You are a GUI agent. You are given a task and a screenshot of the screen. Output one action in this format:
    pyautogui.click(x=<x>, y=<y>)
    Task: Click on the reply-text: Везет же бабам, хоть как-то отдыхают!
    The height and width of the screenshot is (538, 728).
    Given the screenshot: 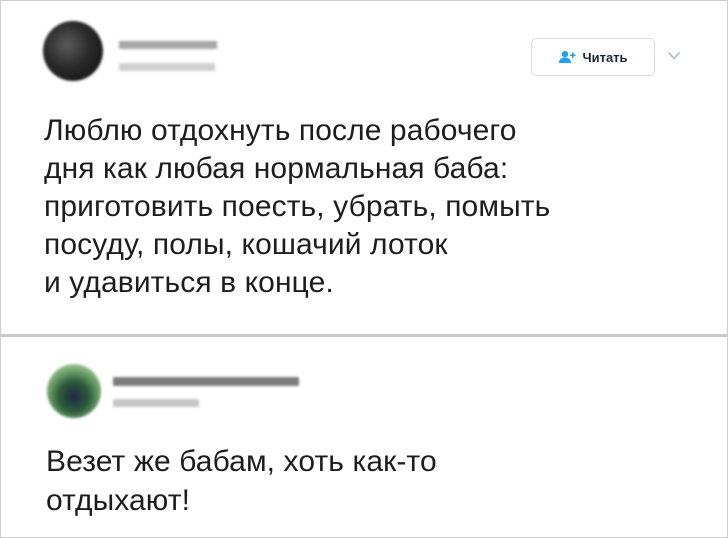 What is the action you would take?
    pyautogui.click(x=366, y=481)
    